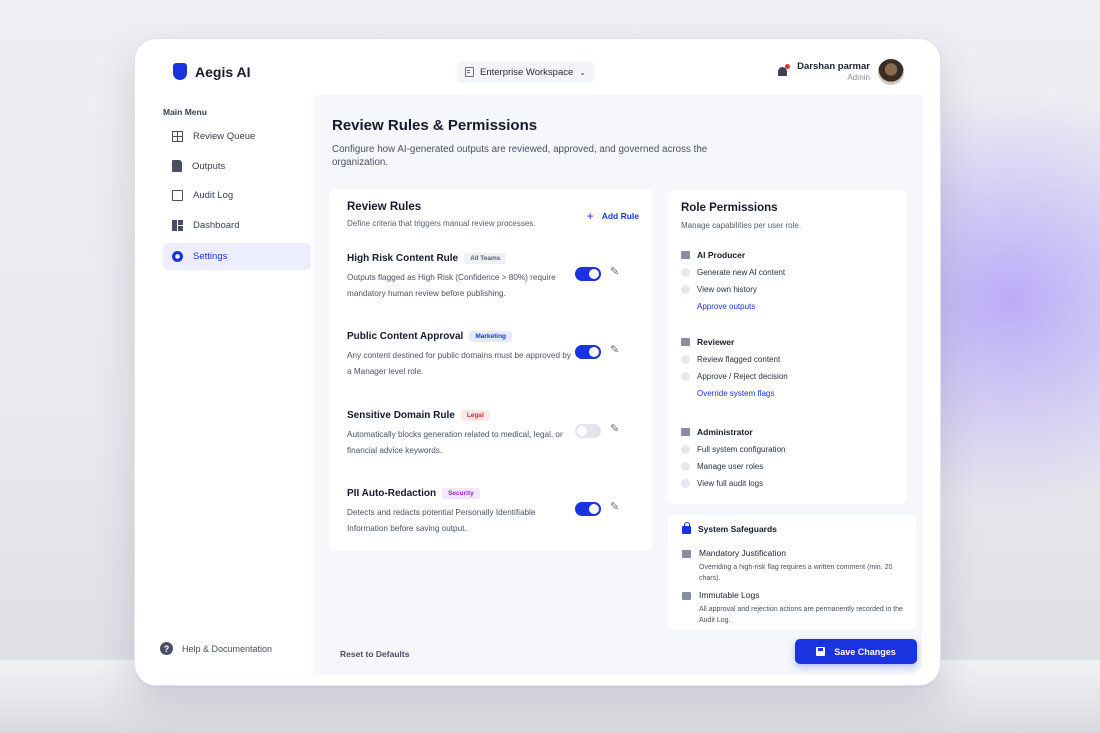 The image size is (1100, 733). Describe the element at coordinates (725, 432) in the screenshot. I see `role-name: Administrator` at that location.